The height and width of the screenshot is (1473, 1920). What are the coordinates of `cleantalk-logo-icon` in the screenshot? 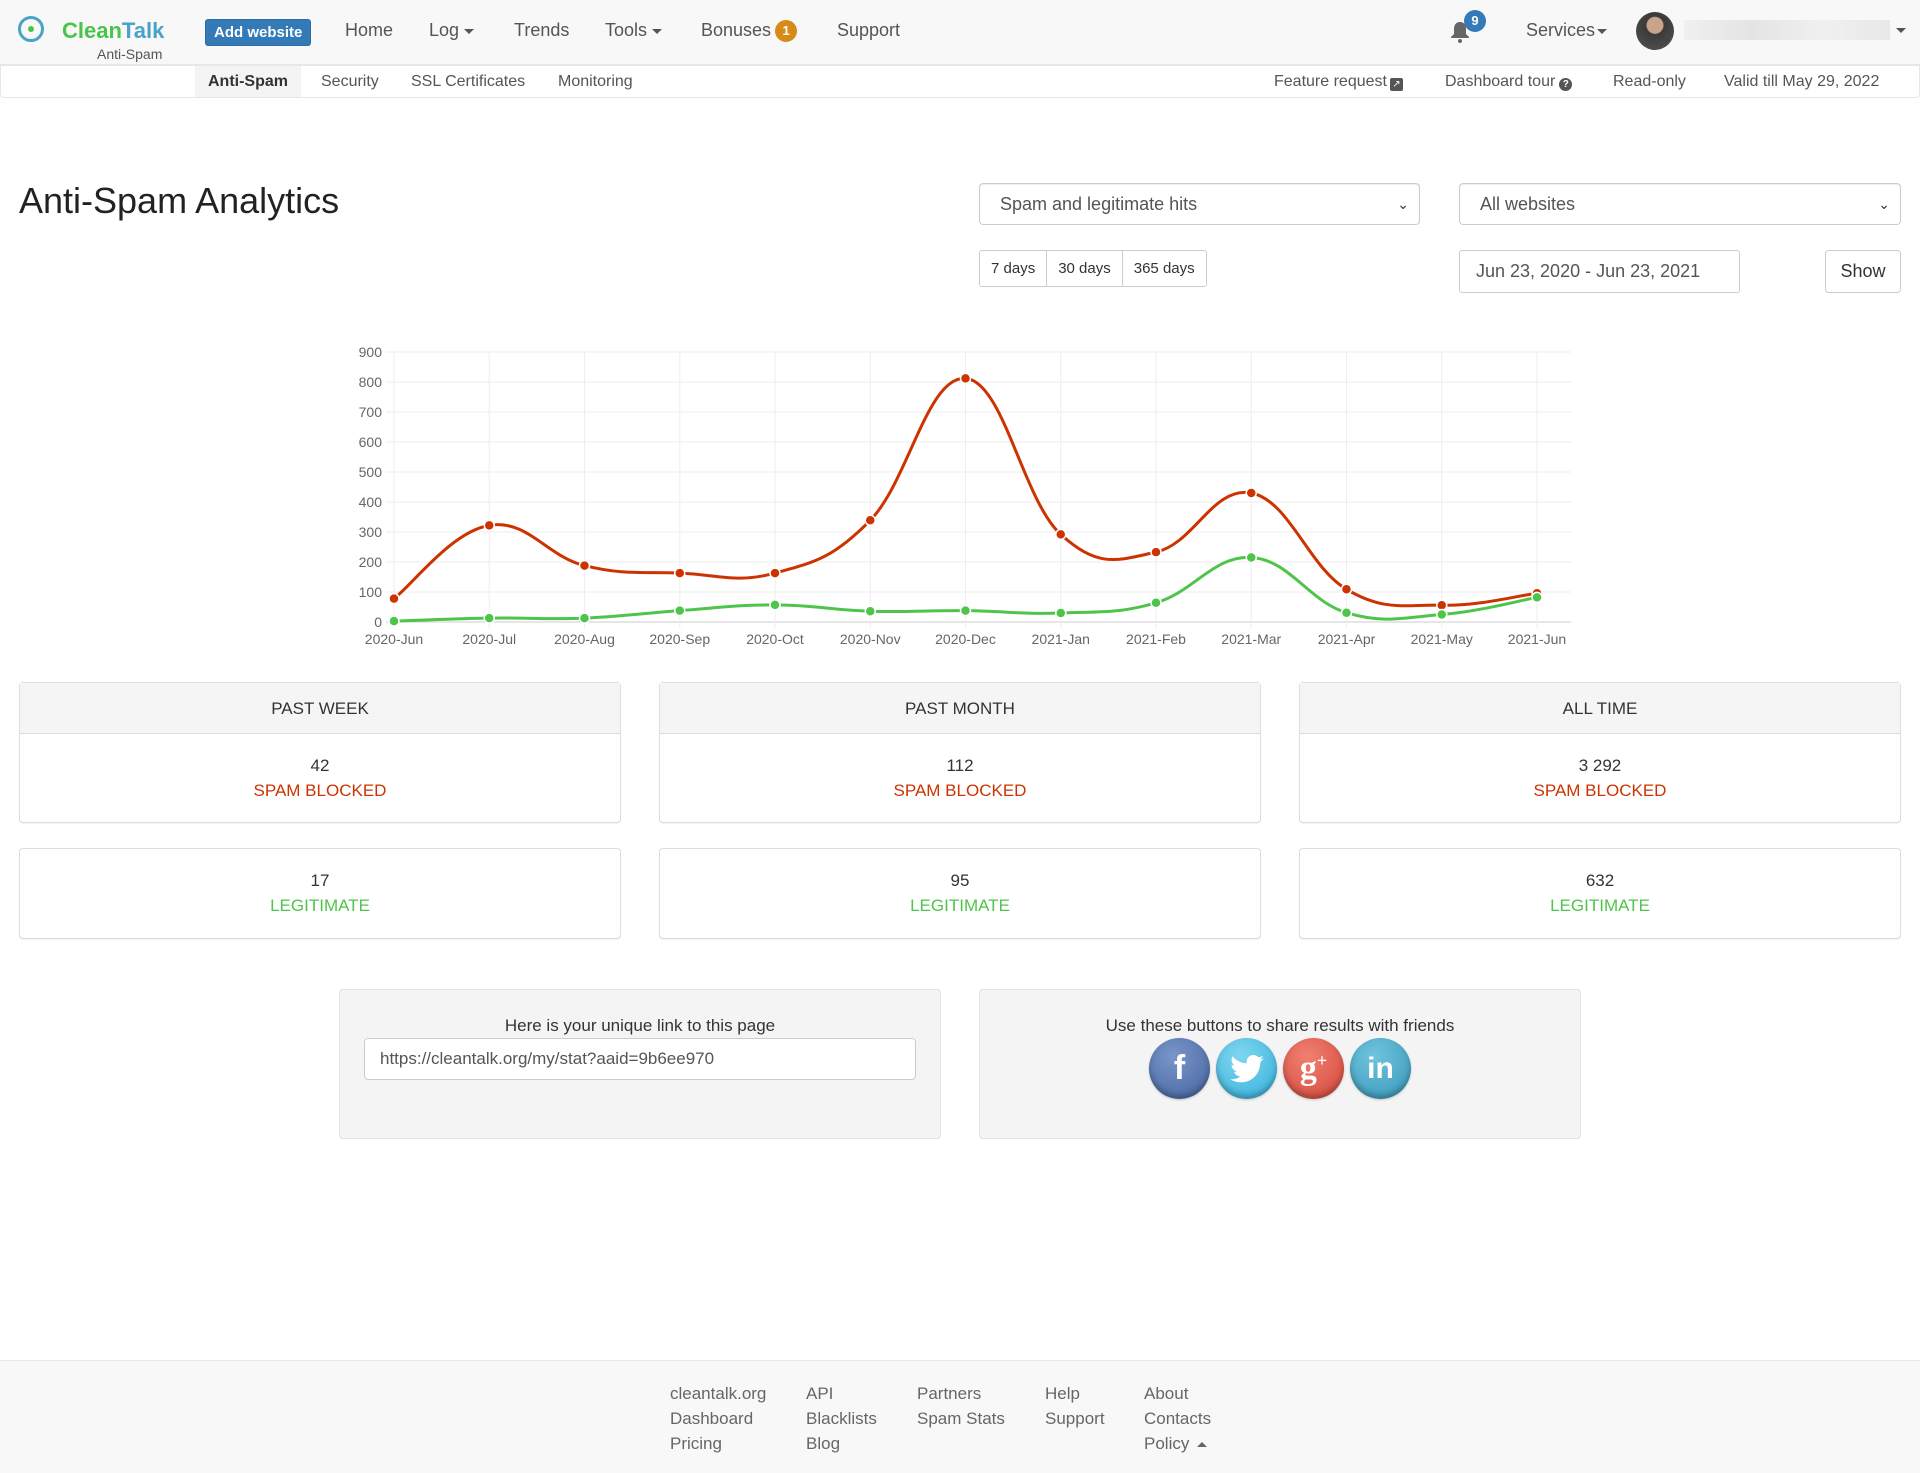 It's located at (31, 29).